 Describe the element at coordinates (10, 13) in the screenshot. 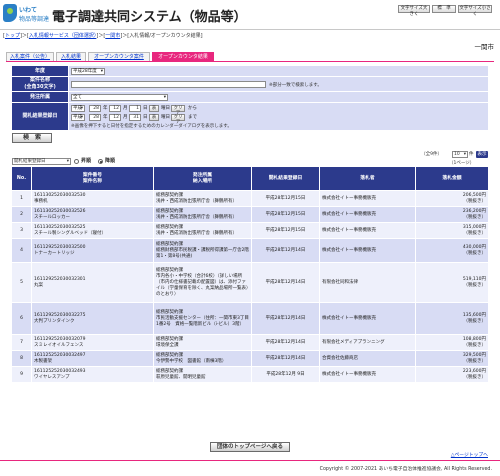

I see `logo-mark-icon` at that location.